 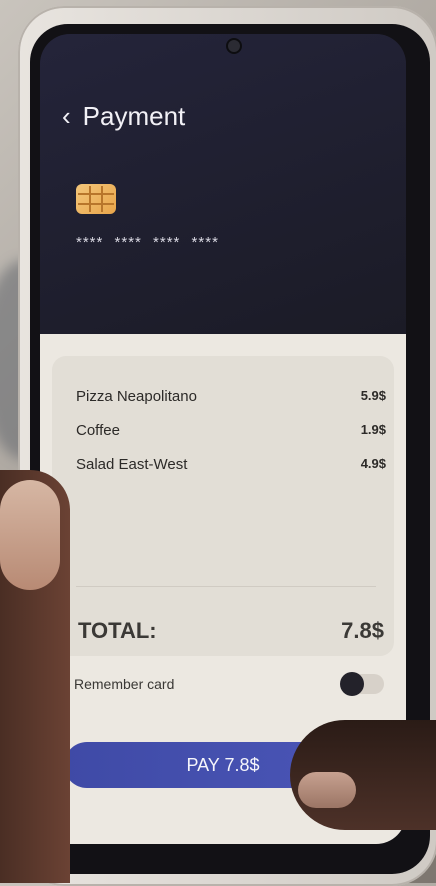 I want to click on item-price: 4.9$, so click(x=373, y=463).